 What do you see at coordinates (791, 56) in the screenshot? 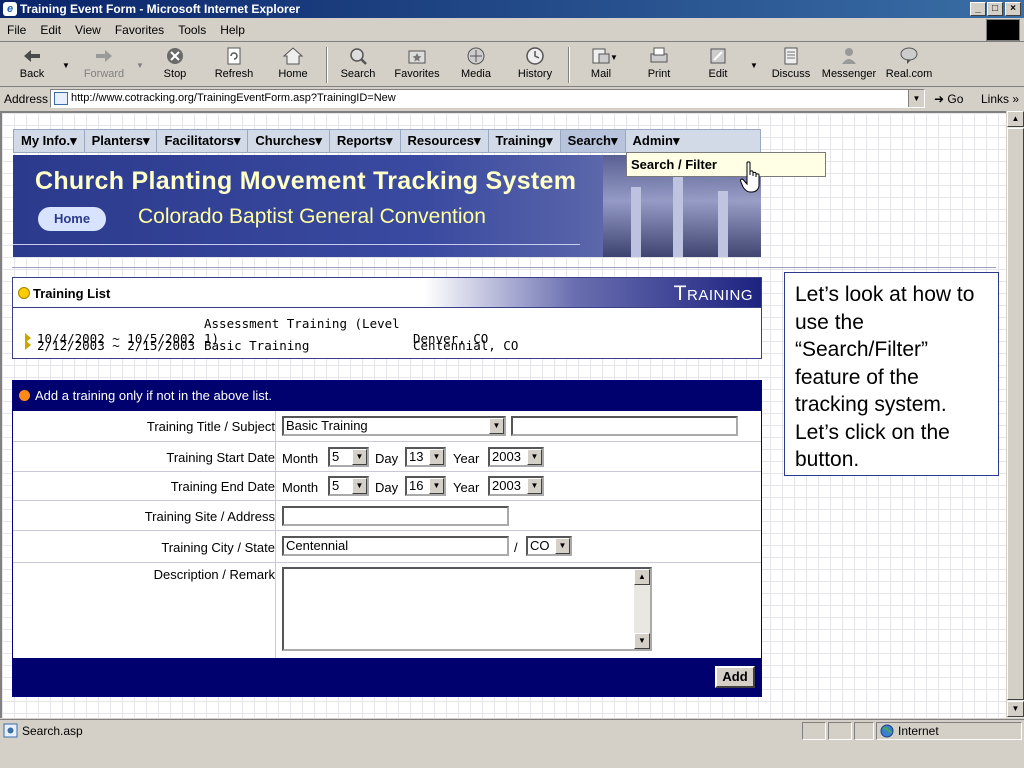
I see `discuss-icon` at bounding box center [791, 56].